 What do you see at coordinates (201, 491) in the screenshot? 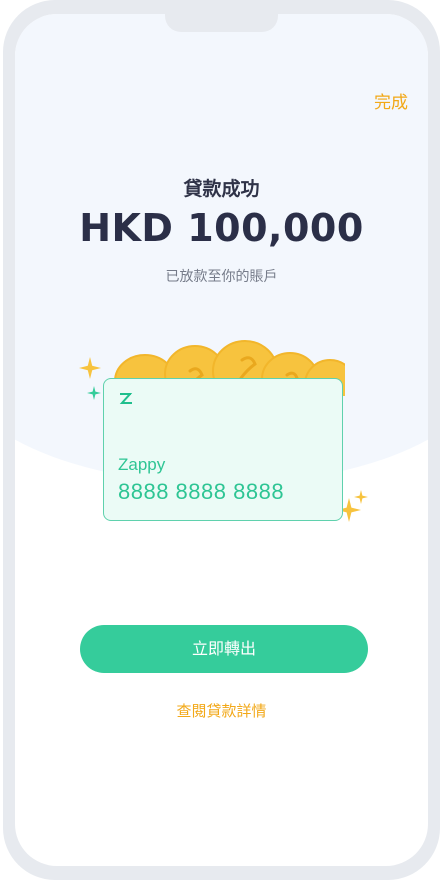
I see `card-number: 8888 8888 8888` at bounding box center [201, 491].